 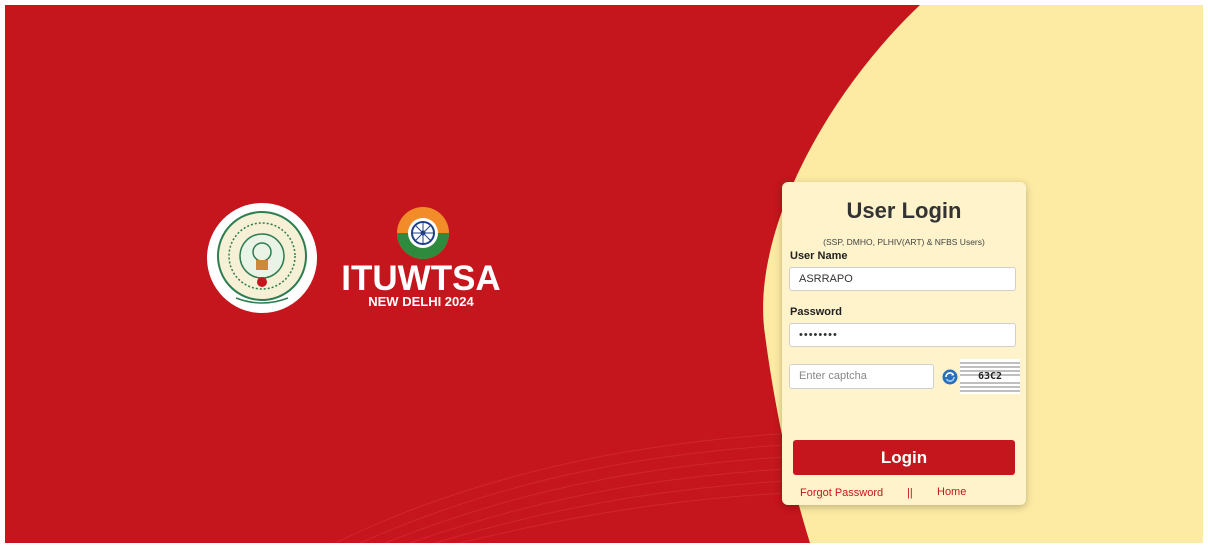 I want to click on password-input: ••••••••, so click(x=902, y=335).